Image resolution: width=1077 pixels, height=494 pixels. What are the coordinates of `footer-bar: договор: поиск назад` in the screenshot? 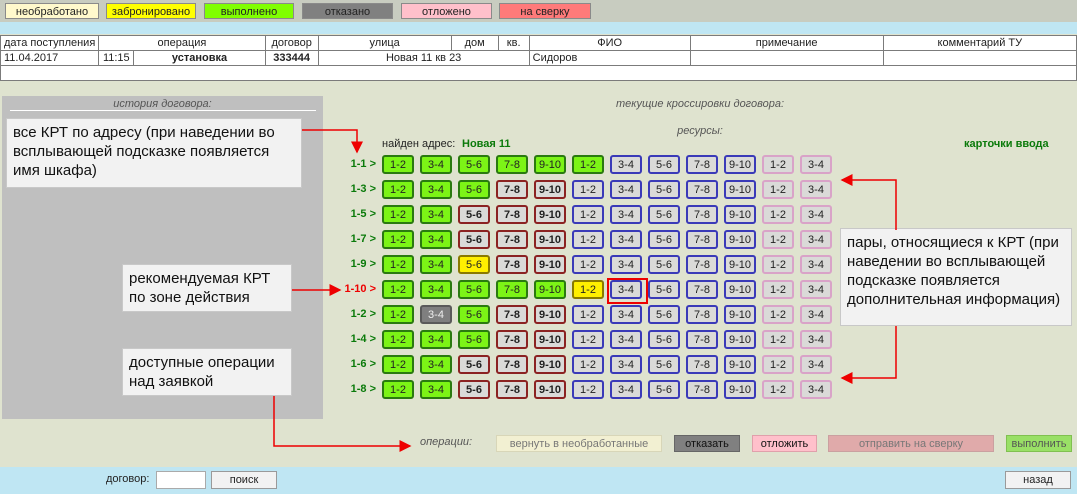 It's located at (538, 480).